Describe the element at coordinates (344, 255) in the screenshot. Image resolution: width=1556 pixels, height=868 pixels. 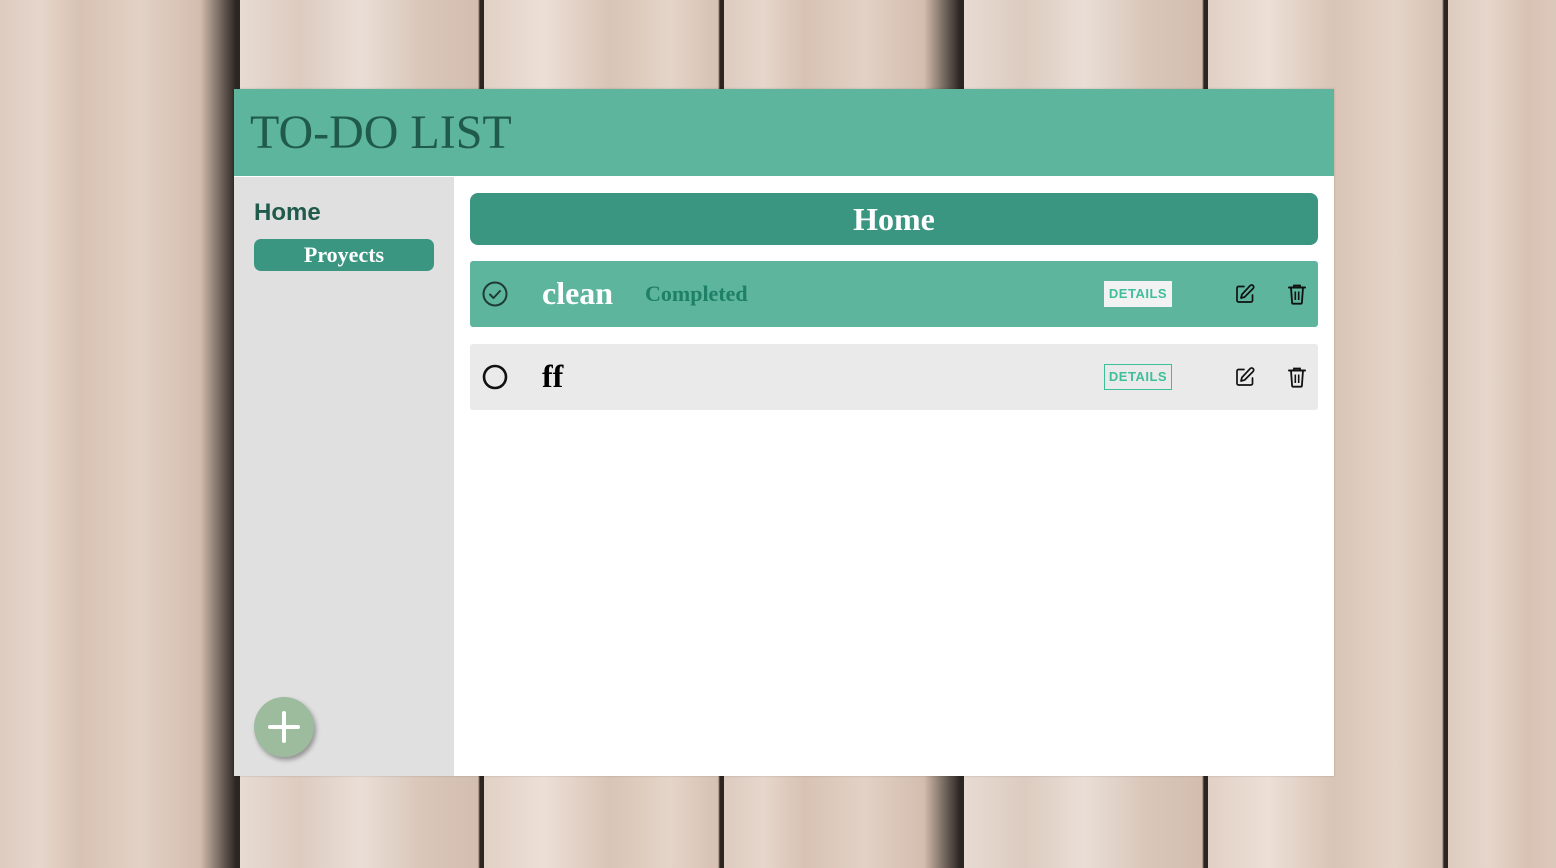
I see `sidebar-item-proyects: Proyects` at that location.